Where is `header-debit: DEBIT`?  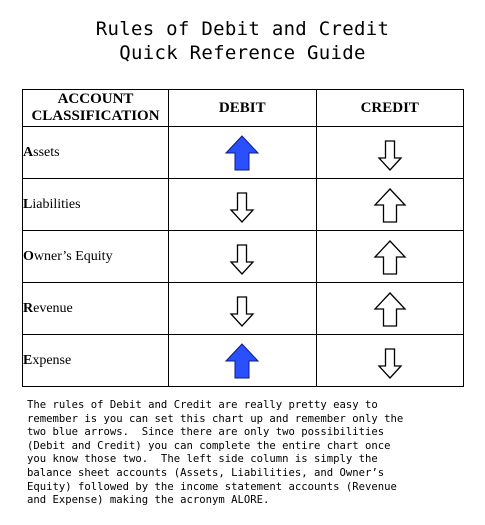 header-debit: DEBIT is located at coordinates (242, 108).